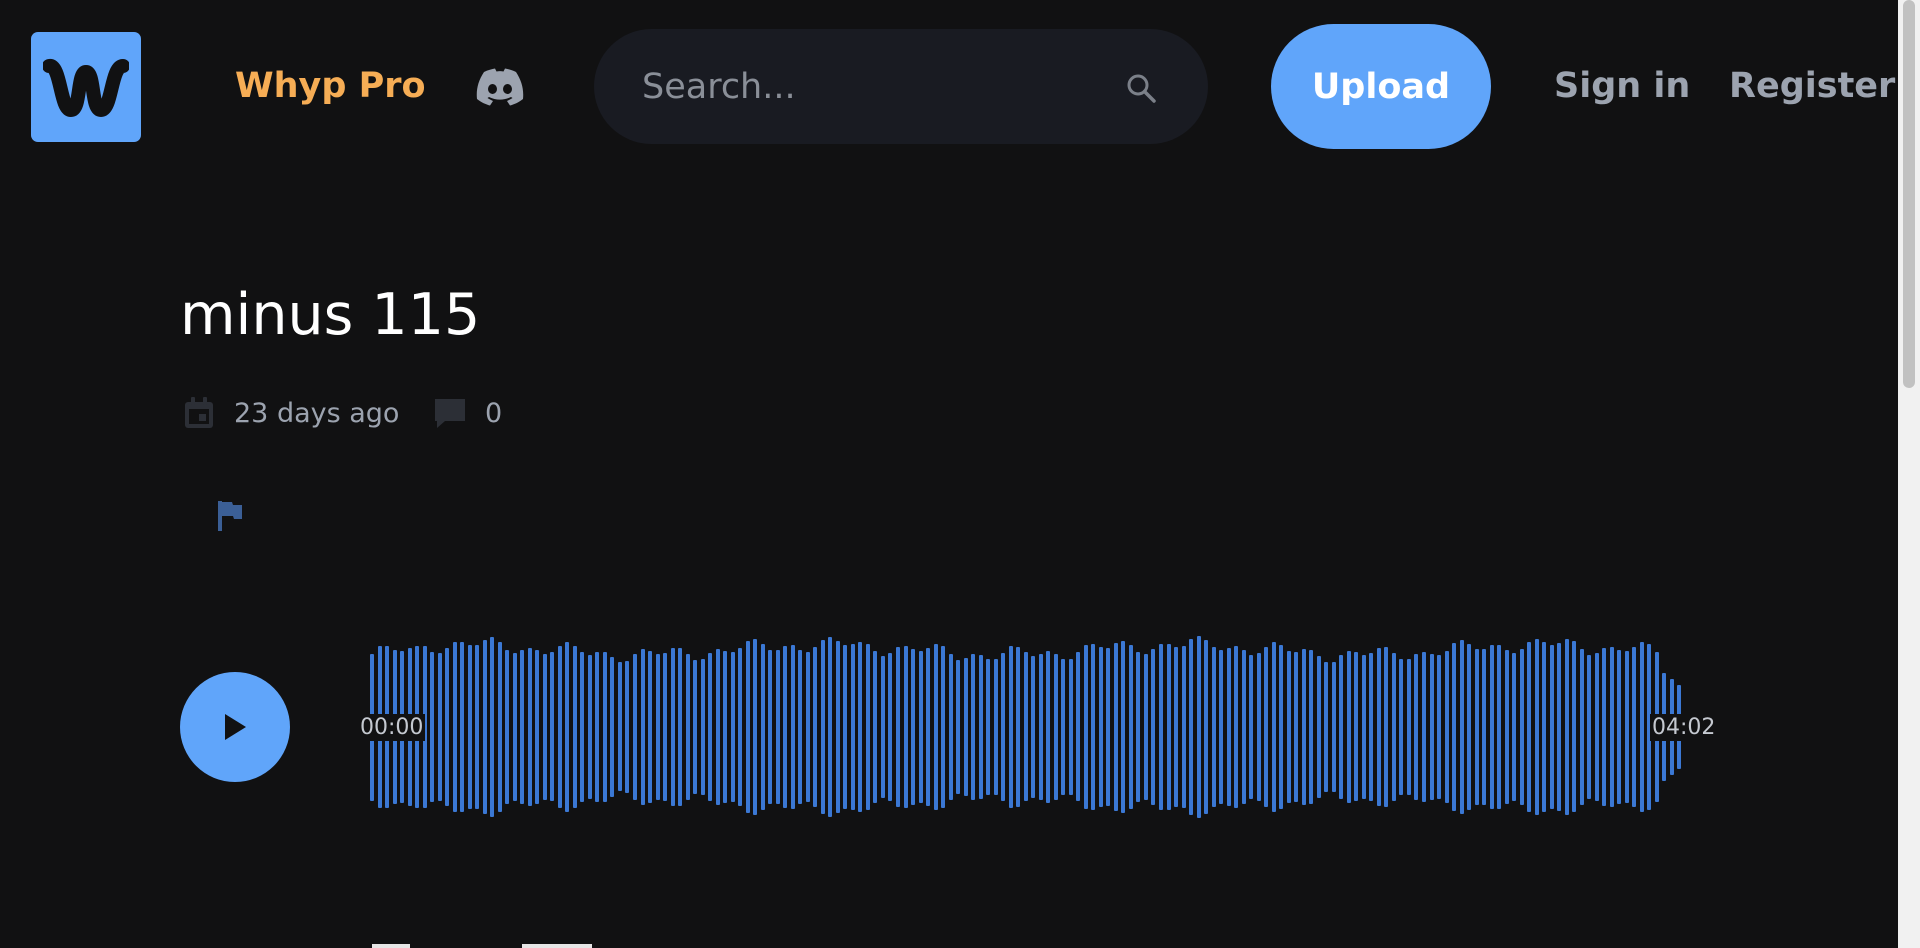 The image size is (1920, 948). I want to click on search-bar, so click(901, 86).